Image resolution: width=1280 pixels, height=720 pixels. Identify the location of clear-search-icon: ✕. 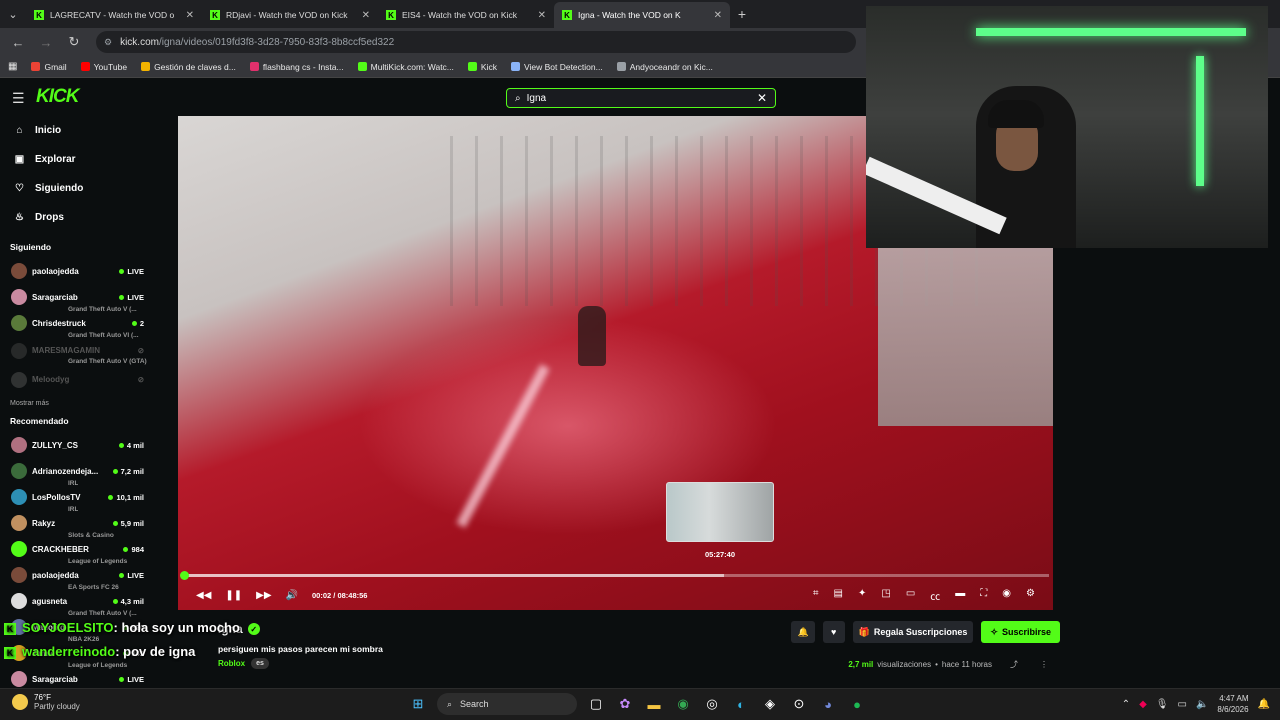
(762, 98).